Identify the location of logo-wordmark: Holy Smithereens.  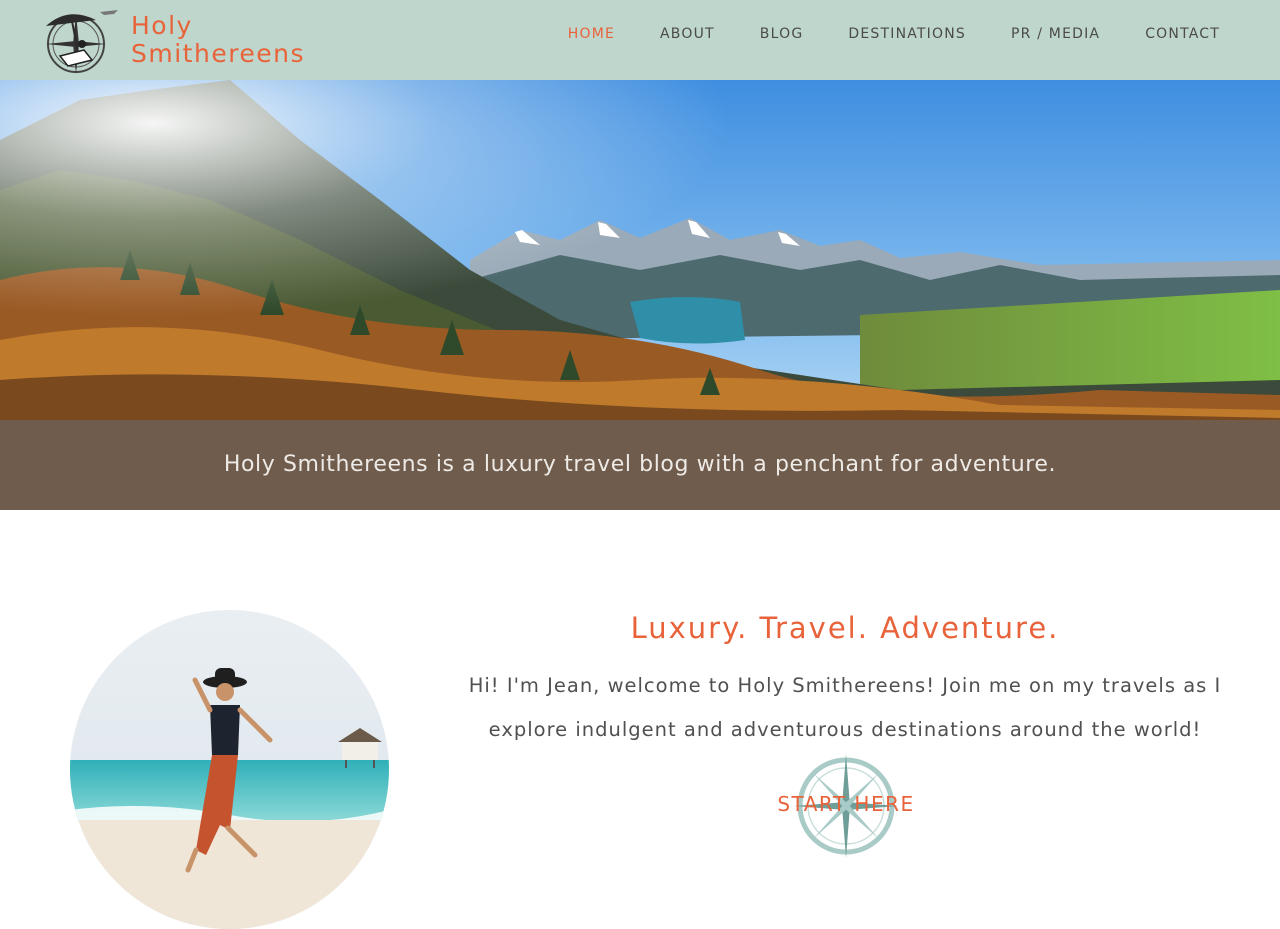
(218, 40).